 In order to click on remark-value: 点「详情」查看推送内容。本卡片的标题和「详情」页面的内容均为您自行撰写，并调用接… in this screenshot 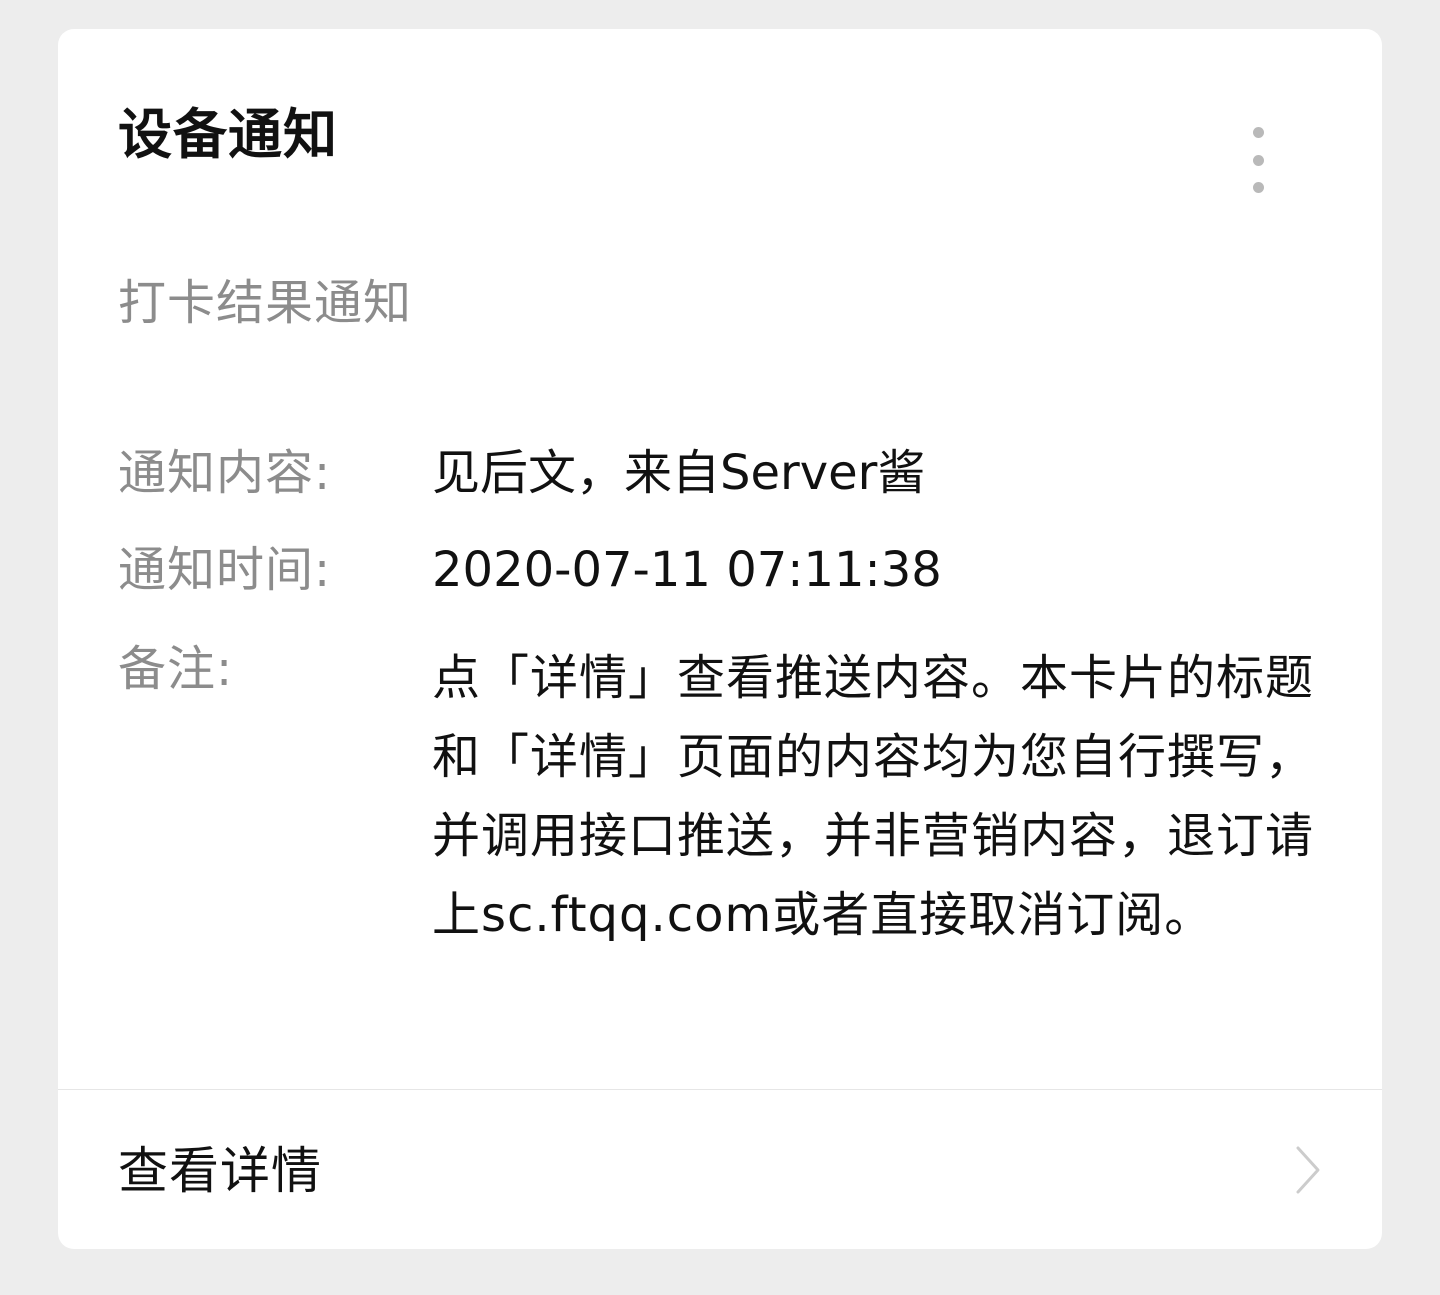, I will do `click(873, 796)`.